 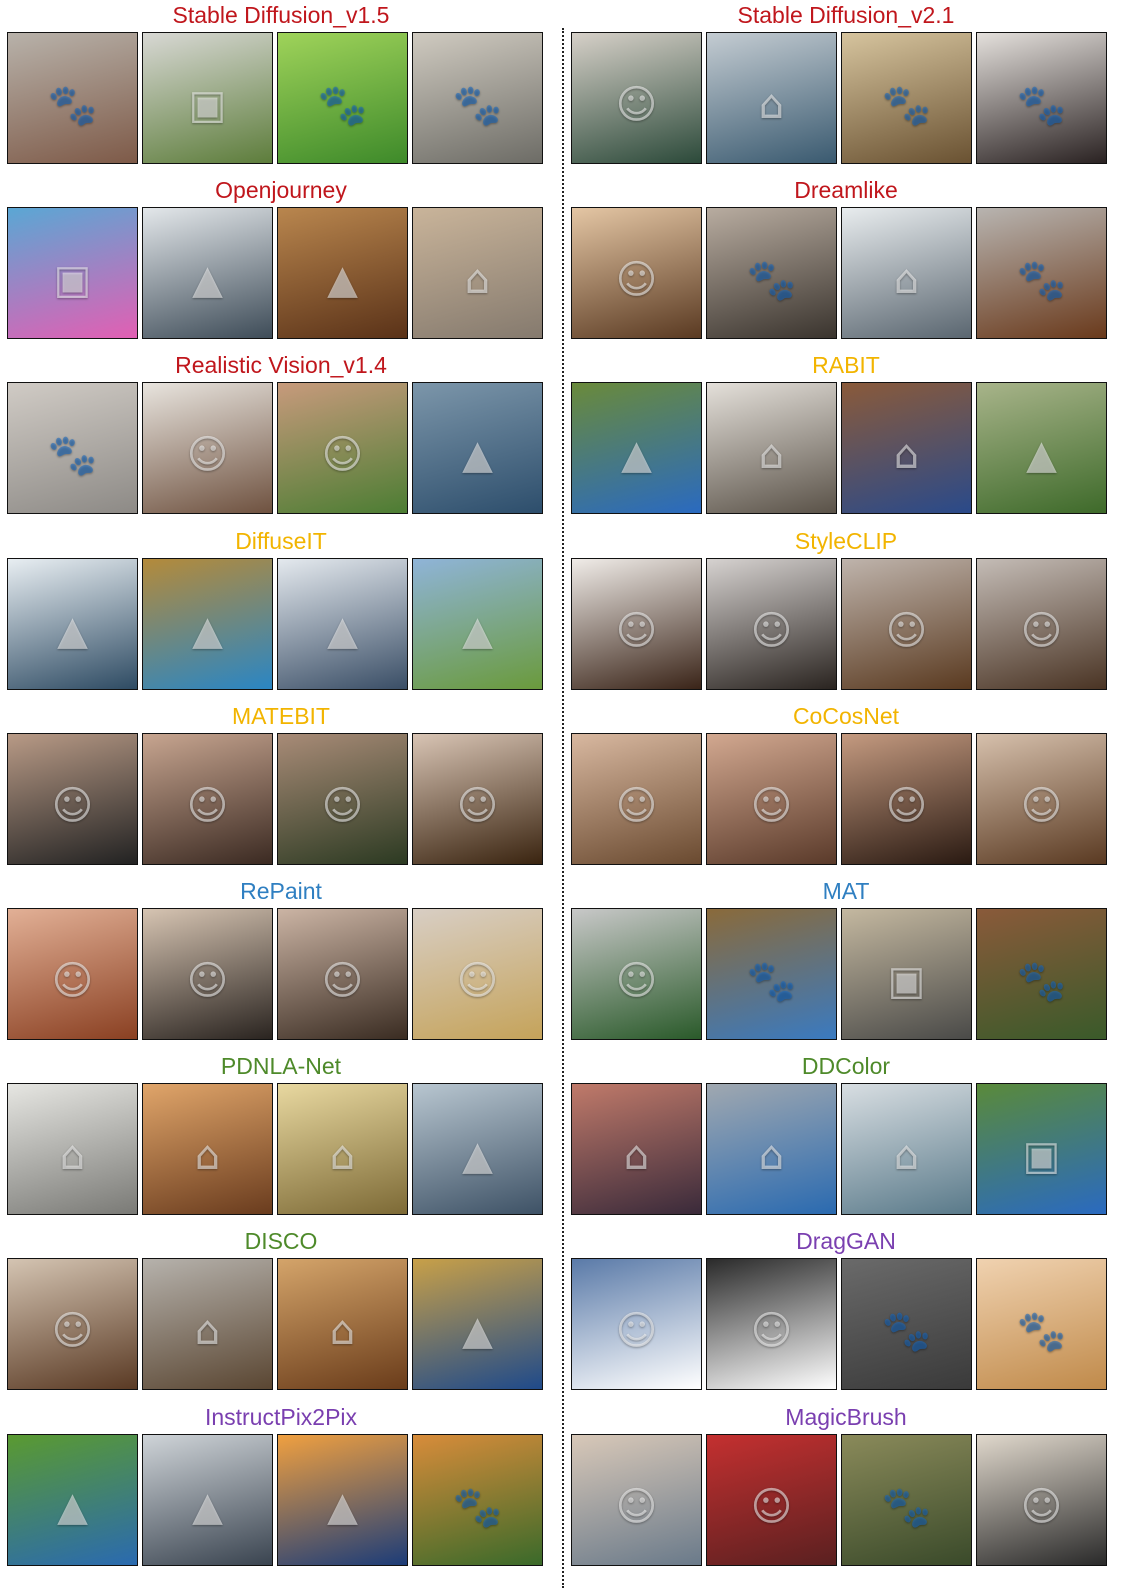 I want to click on snowboarders-icon: ▲, so click(x=207, y=279).